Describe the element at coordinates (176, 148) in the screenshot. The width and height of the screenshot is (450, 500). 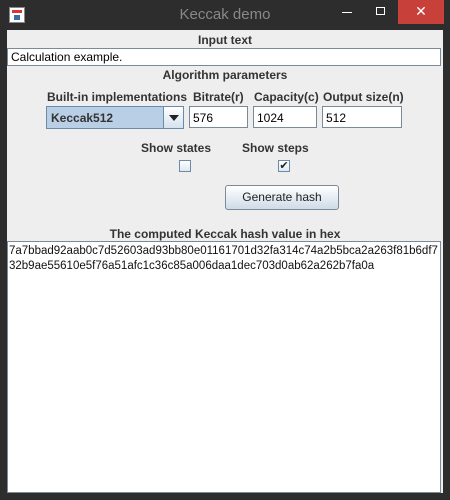
I see `show-states-label: Show states` at that location.